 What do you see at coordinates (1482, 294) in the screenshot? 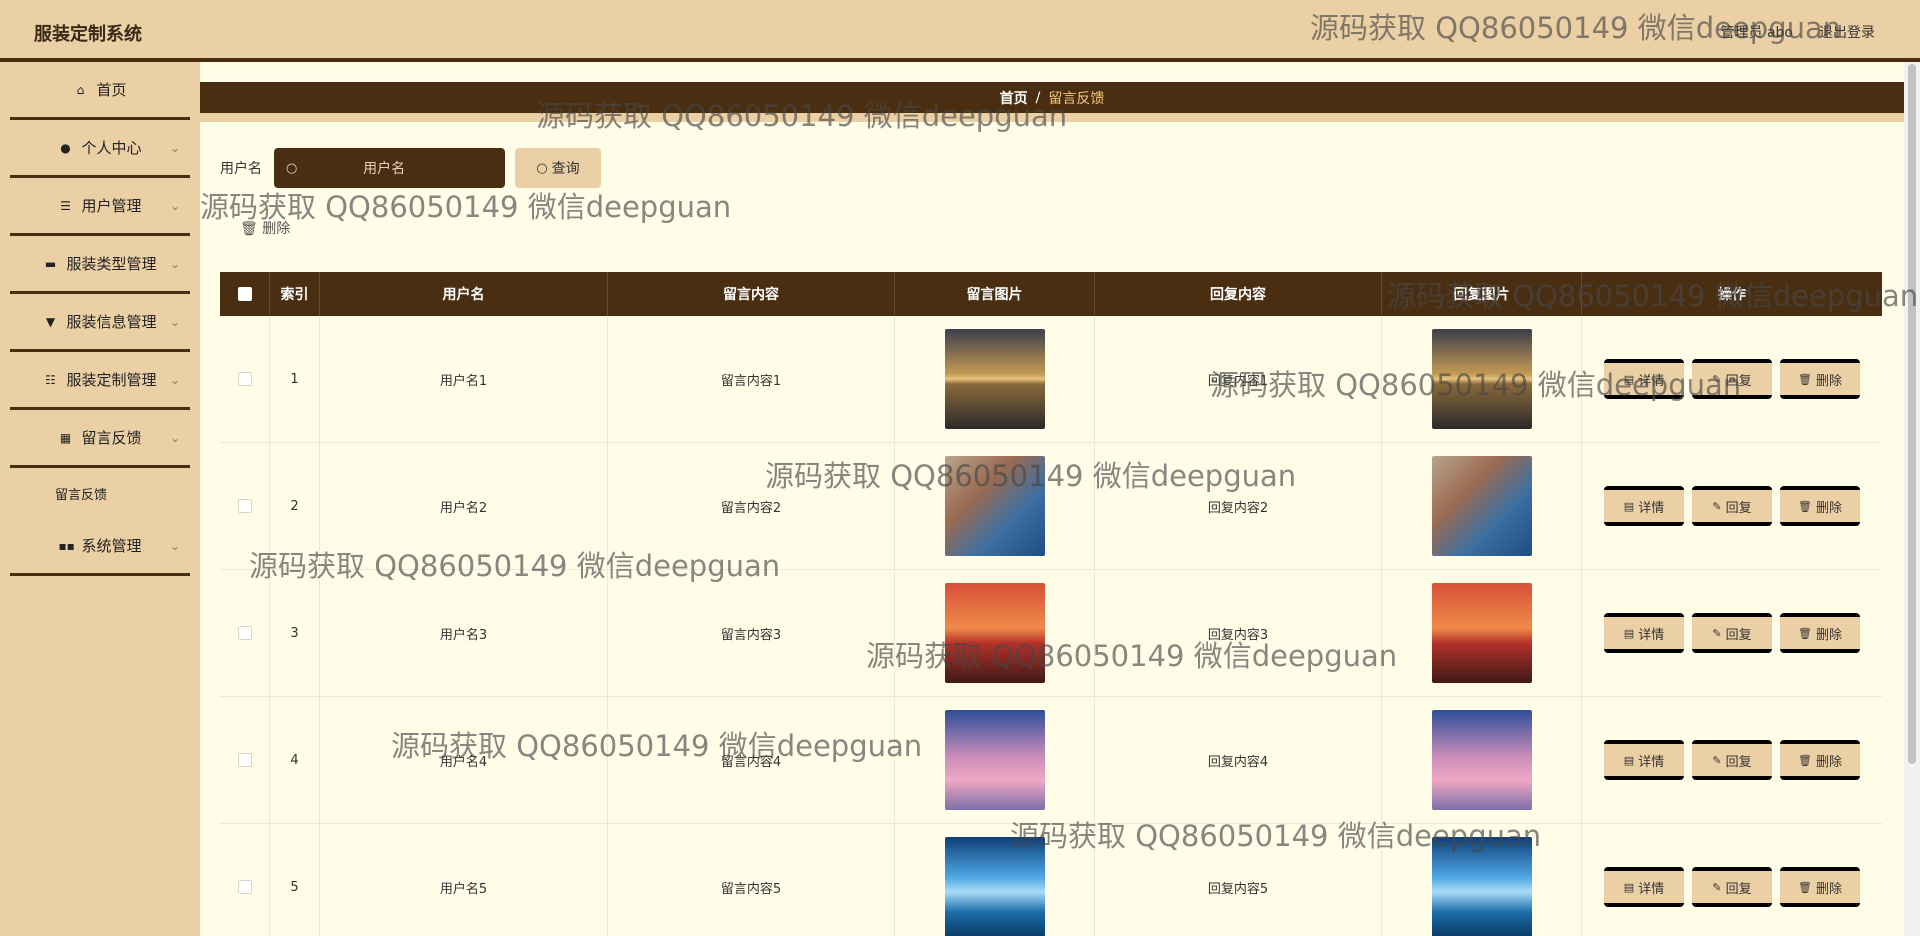
I see `column-header: 回复图片` at bounding box center [1482, 294].